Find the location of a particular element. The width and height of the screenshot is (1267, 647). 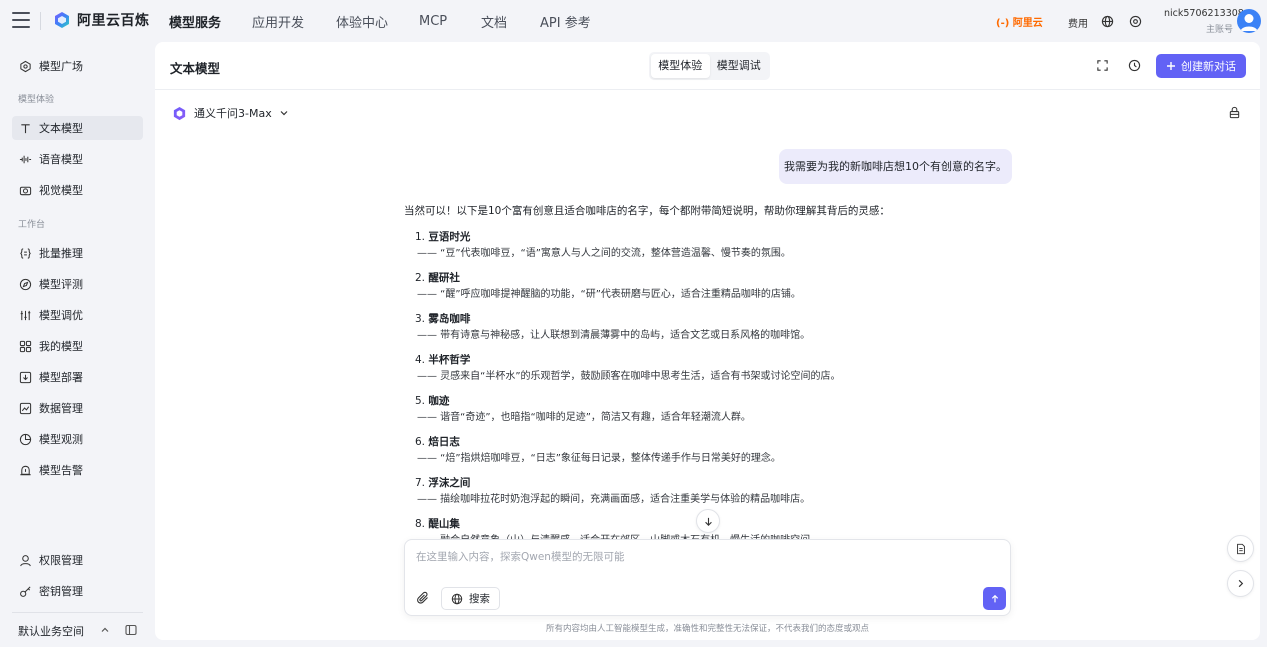

sidebar-item-text-model: 文本模型 is located at coordinates (77, 128).